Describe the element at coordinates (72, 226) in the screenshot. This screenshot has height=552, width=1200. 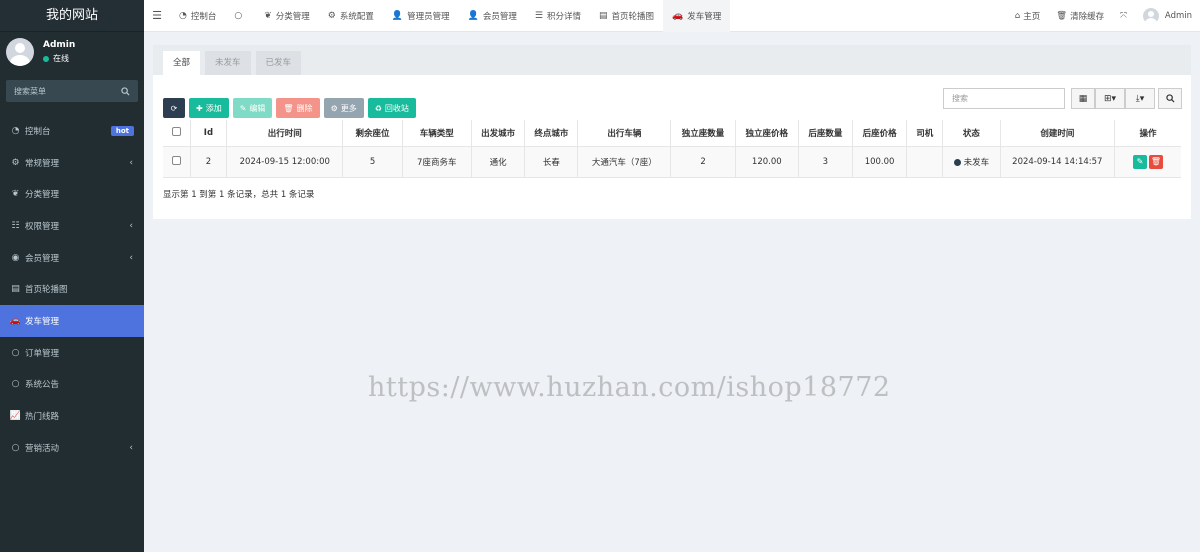
I see `sidebar-item-3: ☷ 权限管理 ‹` at that location.